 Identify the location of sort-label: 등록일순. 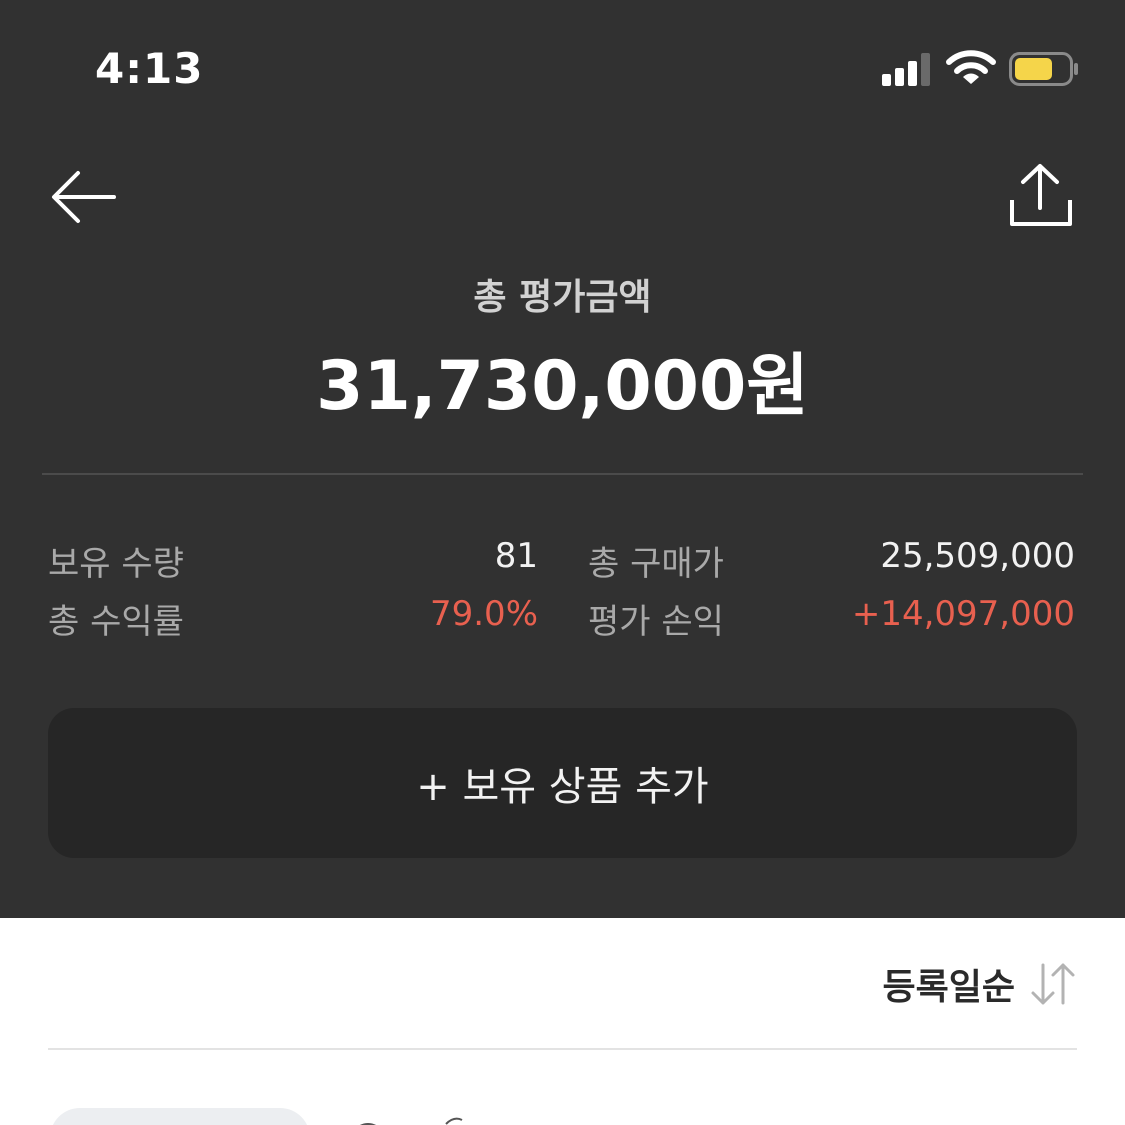
(948, 987).